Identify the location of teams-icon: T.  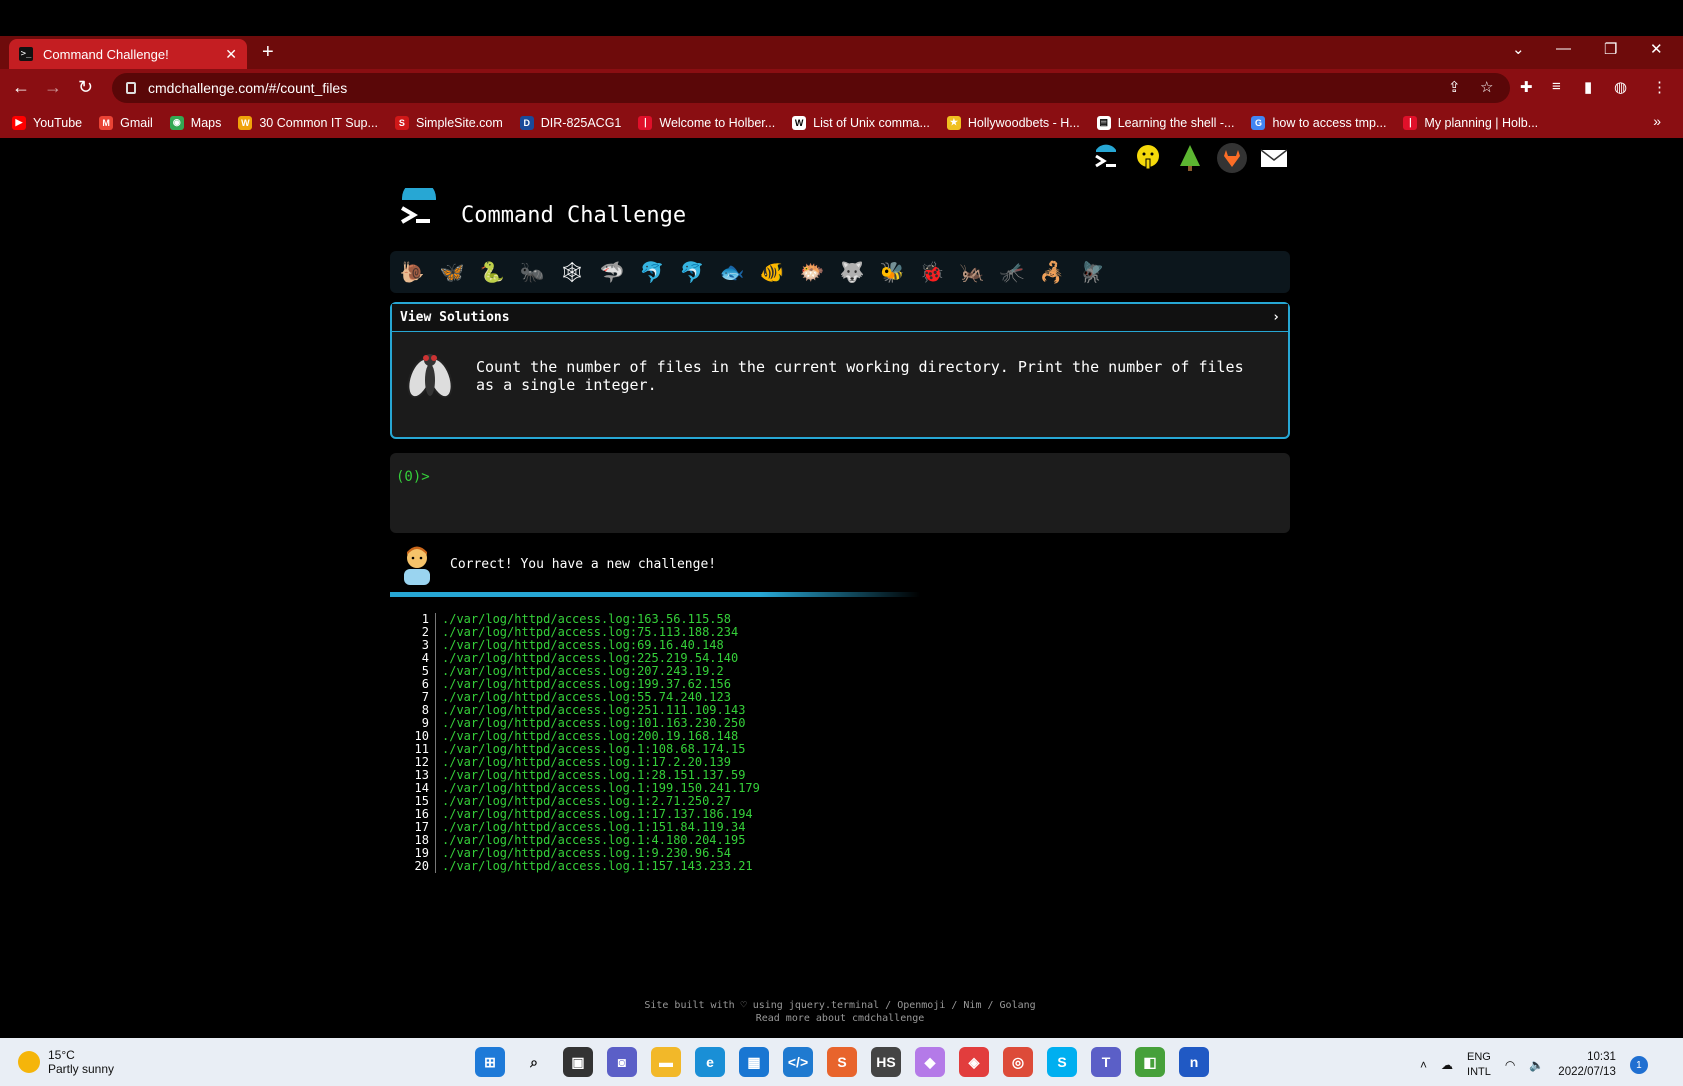
(1106, 1062).